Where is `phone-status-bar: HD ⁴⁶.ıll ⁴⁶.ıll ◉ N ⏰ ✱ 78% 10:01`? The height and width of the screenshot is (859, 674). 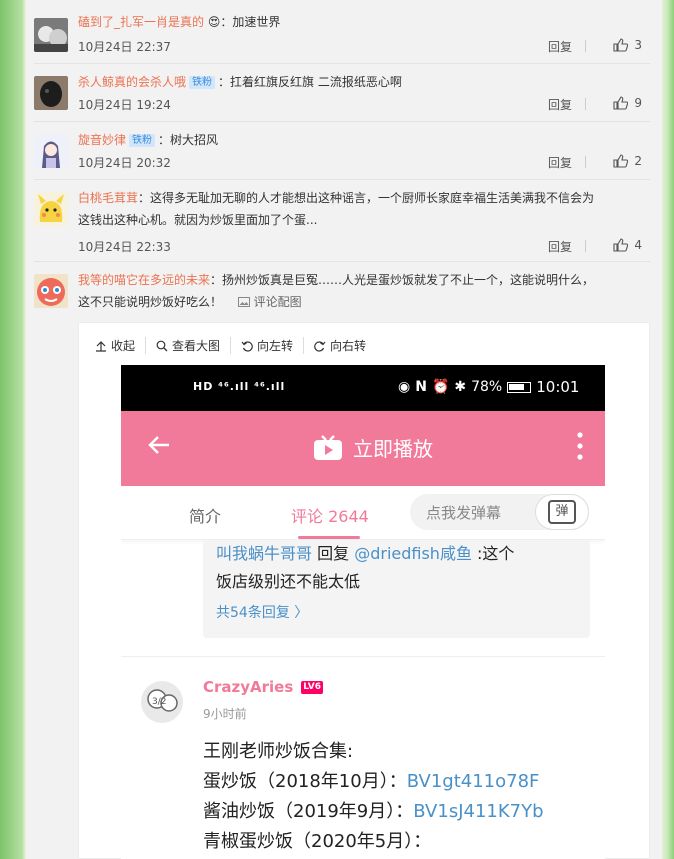 phone-status-bar: HD ⁴⁶.ıll ⁴⁶.ıll ◉ N ⏰ ✱ 78% 10:01 is located at coordinates (363, 388).